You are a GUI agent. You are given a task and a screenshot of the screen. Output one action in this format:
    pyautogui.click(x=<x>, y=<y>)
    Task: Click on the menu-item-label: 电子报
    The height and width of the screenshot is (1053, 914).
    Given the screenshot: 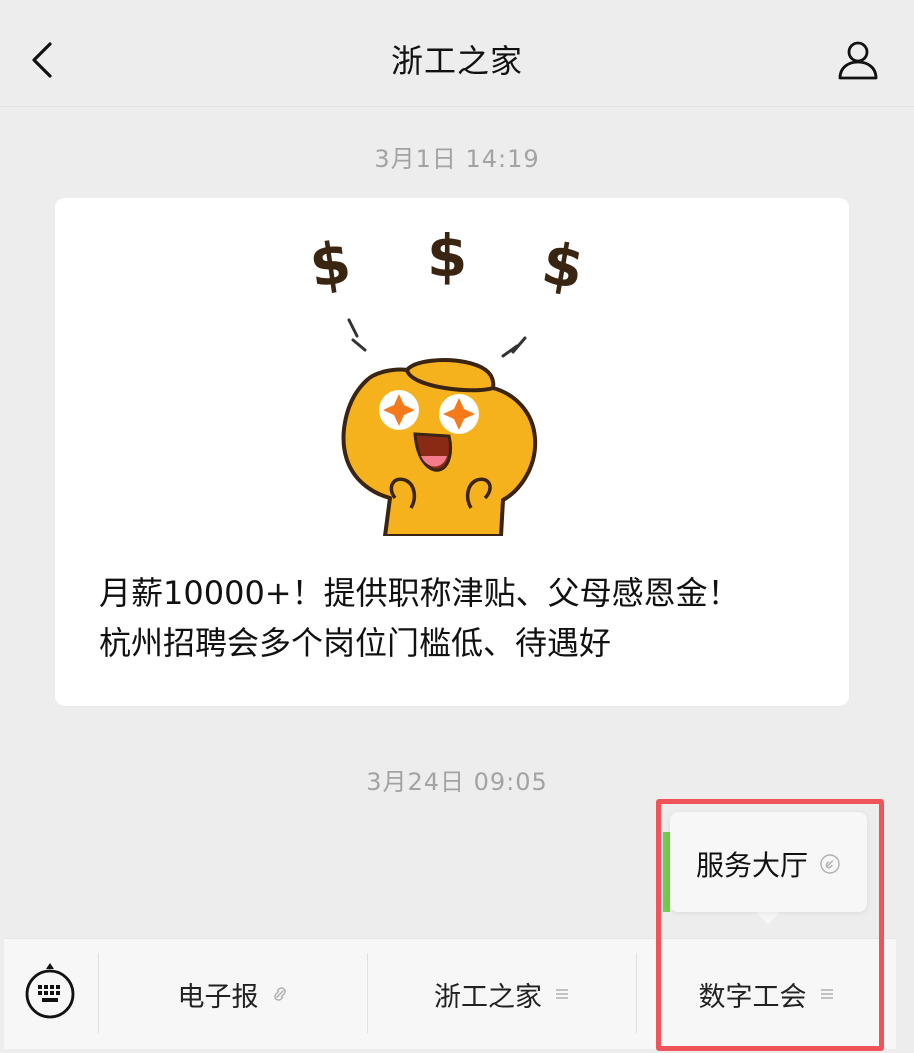 What is the action you would take?
    pyautogui.click(x=218, y=997)
    